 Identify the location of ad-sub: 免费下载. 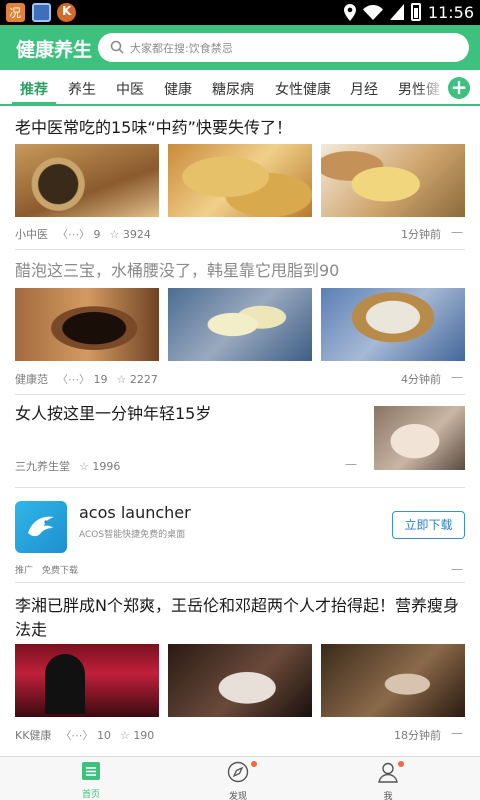
(60, 571).